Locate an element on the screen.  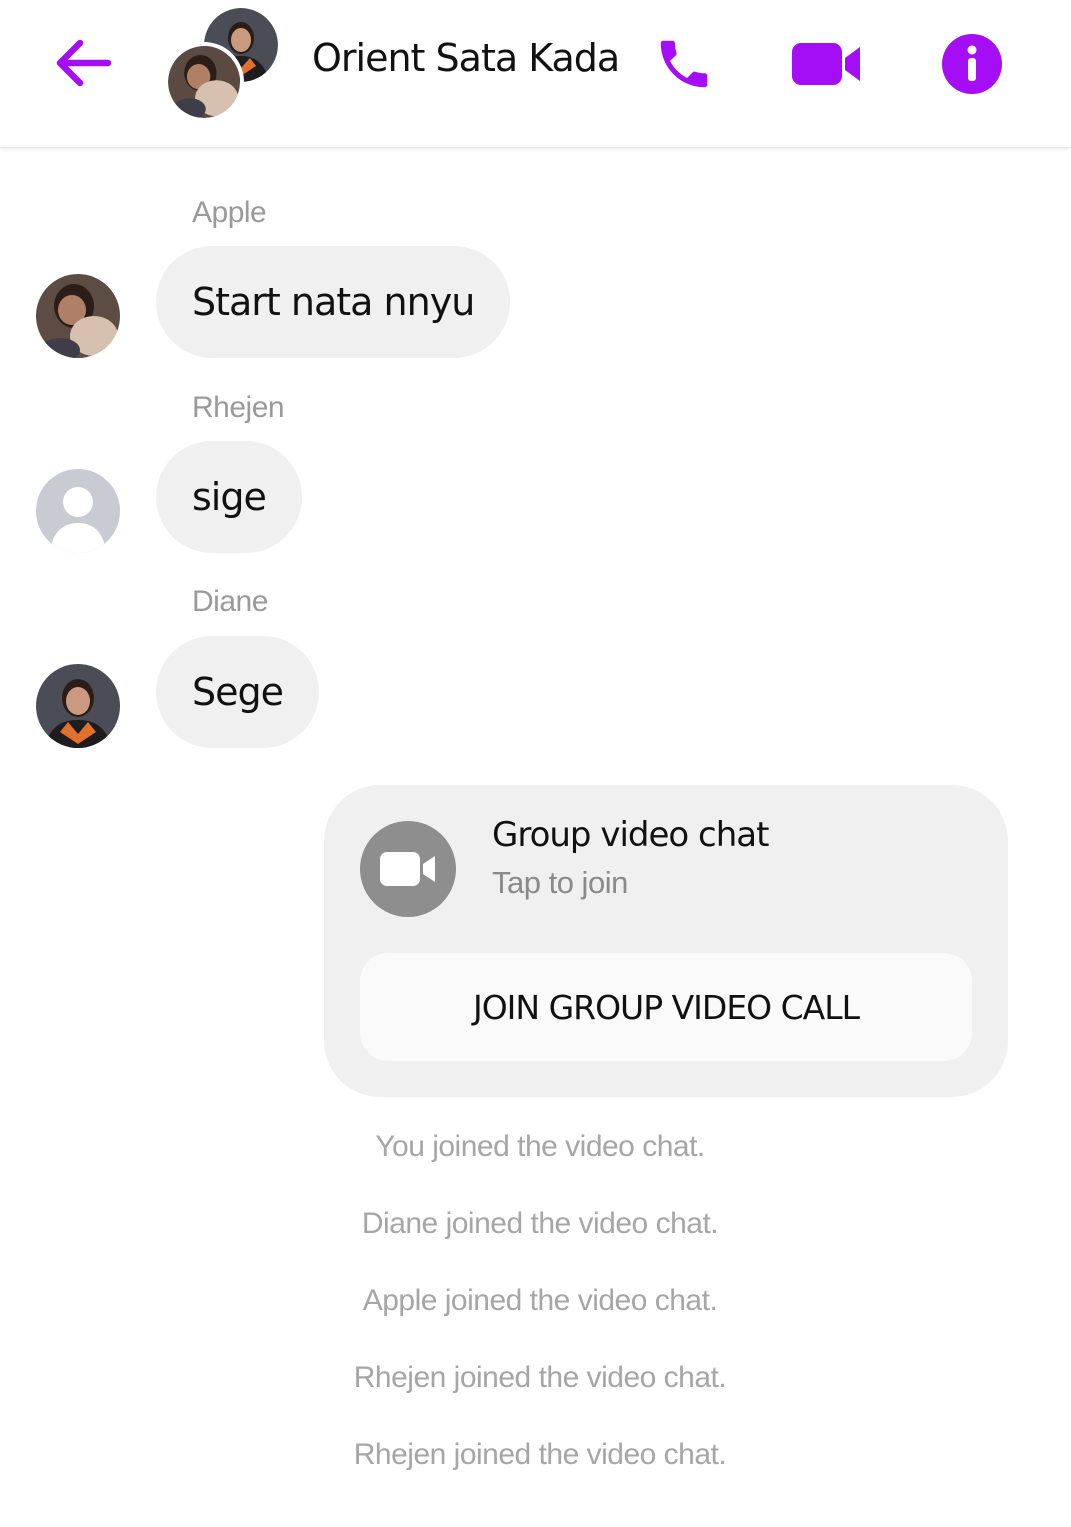
arrow-left-icon is located at coordinates (84, 63).